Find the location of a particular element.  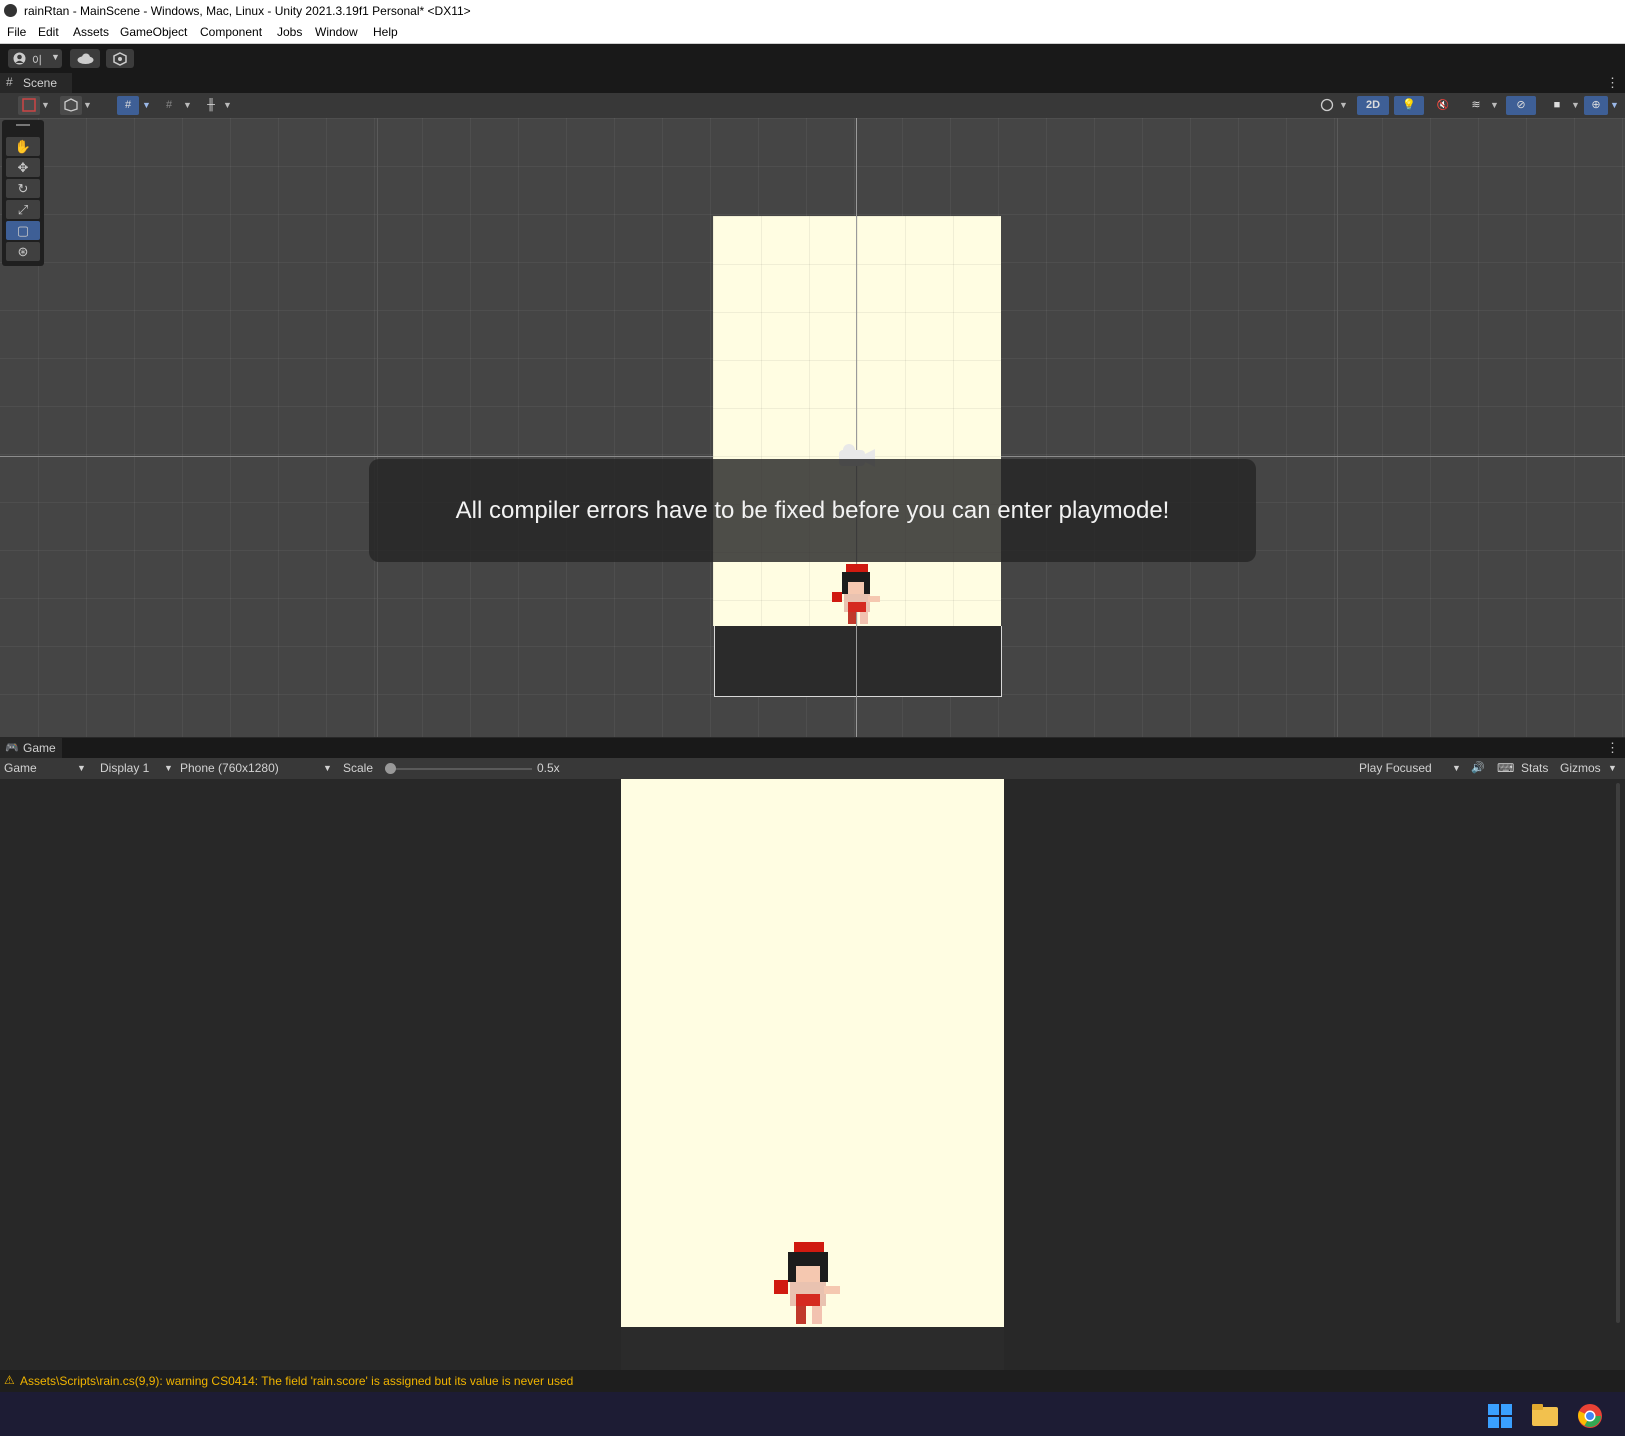

snap-icon: # is located at coordinates (169, 105).